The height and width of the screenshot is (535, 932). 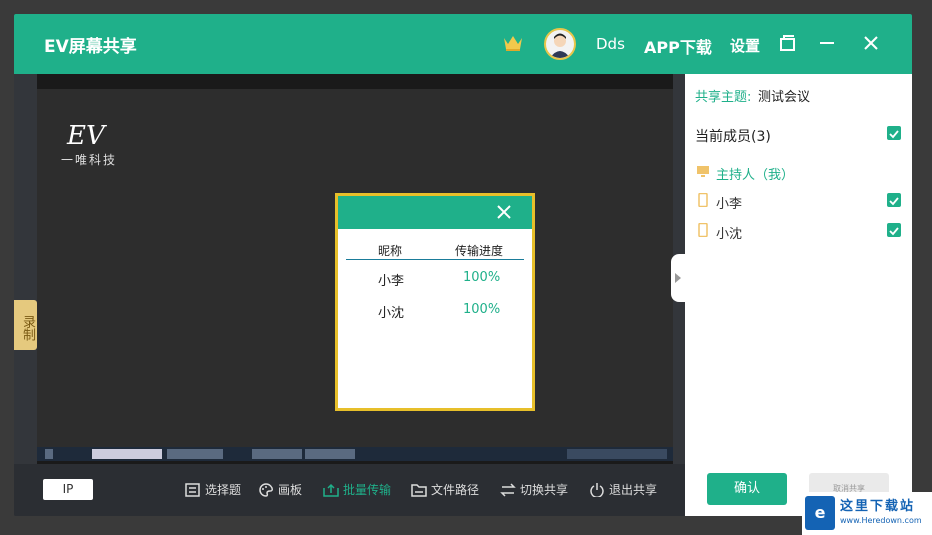 I want to click on bottom-toolbar: IP 选择题 画板 批量传输 文件路径 切换共享 退出共享, so click(x=349, y=490).